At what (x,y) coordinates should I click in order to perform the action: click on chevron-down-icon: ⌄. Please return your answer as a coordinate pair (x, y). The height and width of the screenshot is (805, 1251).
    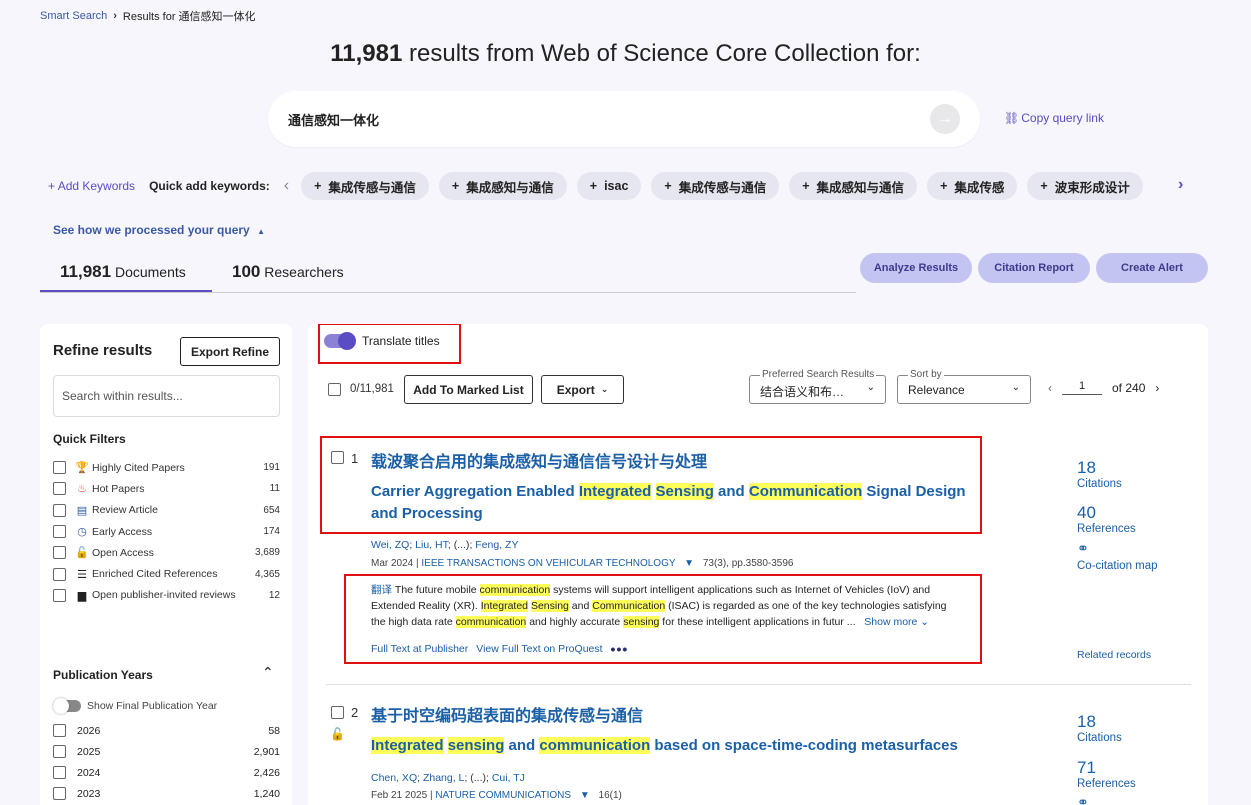
    Looking at the image, I should click on (604, 389).